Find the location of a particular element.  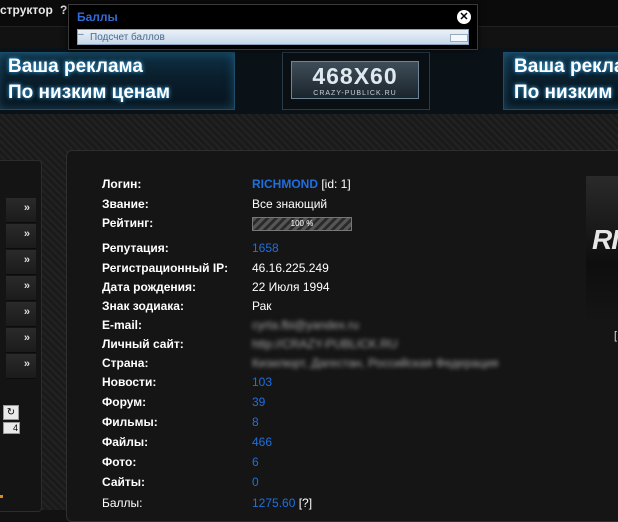

reputation-label: Репутация: is located at coordinates (135, 248).